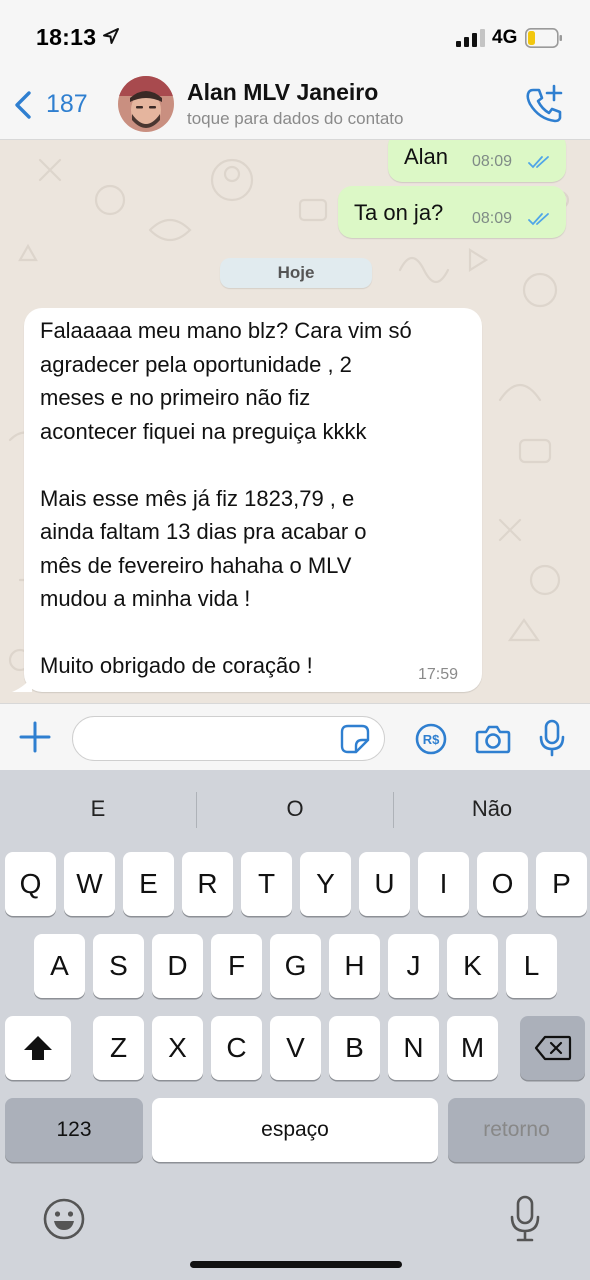  I want to click on suggestion-item: O, so click(295, 809).